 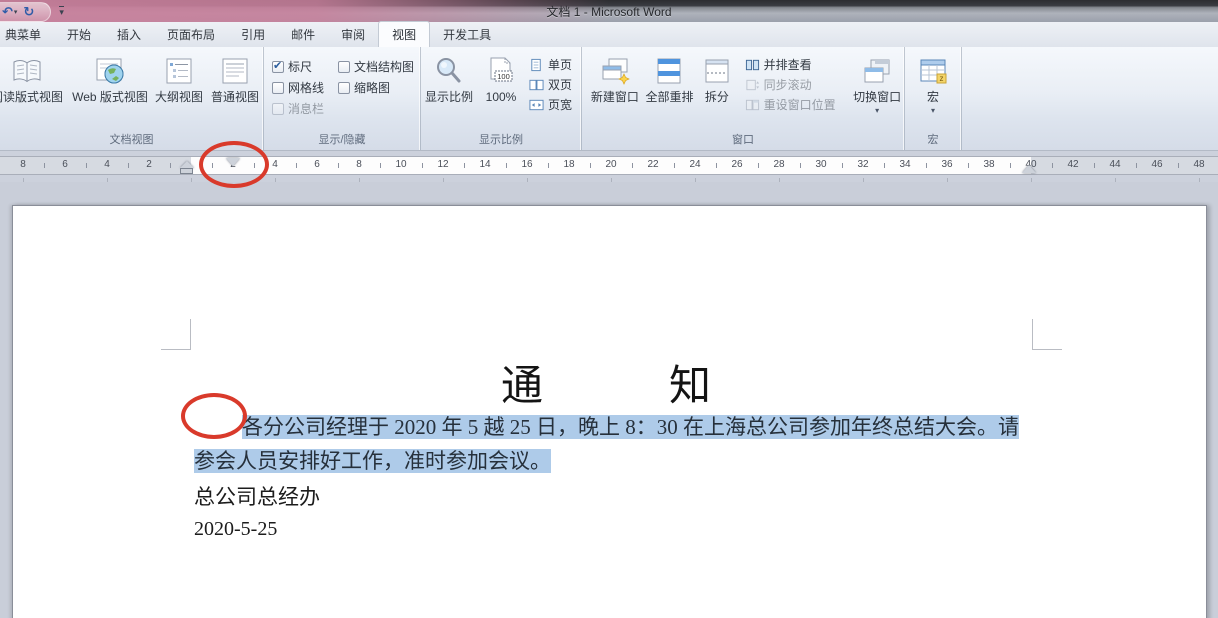 I want to click on switch-windows-icon, so click(x=877, y=71).